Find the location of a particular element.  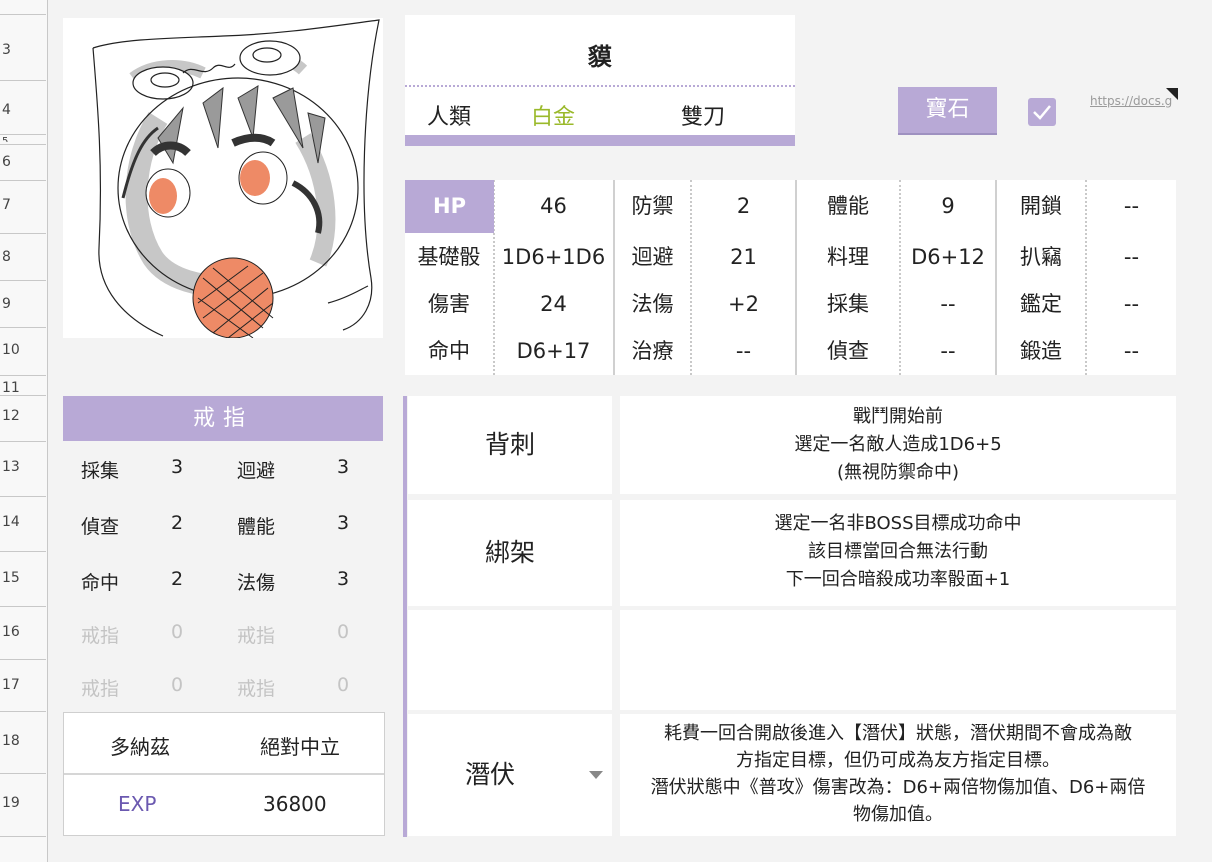

stat-value-evasion: 21 is located at coordinates (743, 257).